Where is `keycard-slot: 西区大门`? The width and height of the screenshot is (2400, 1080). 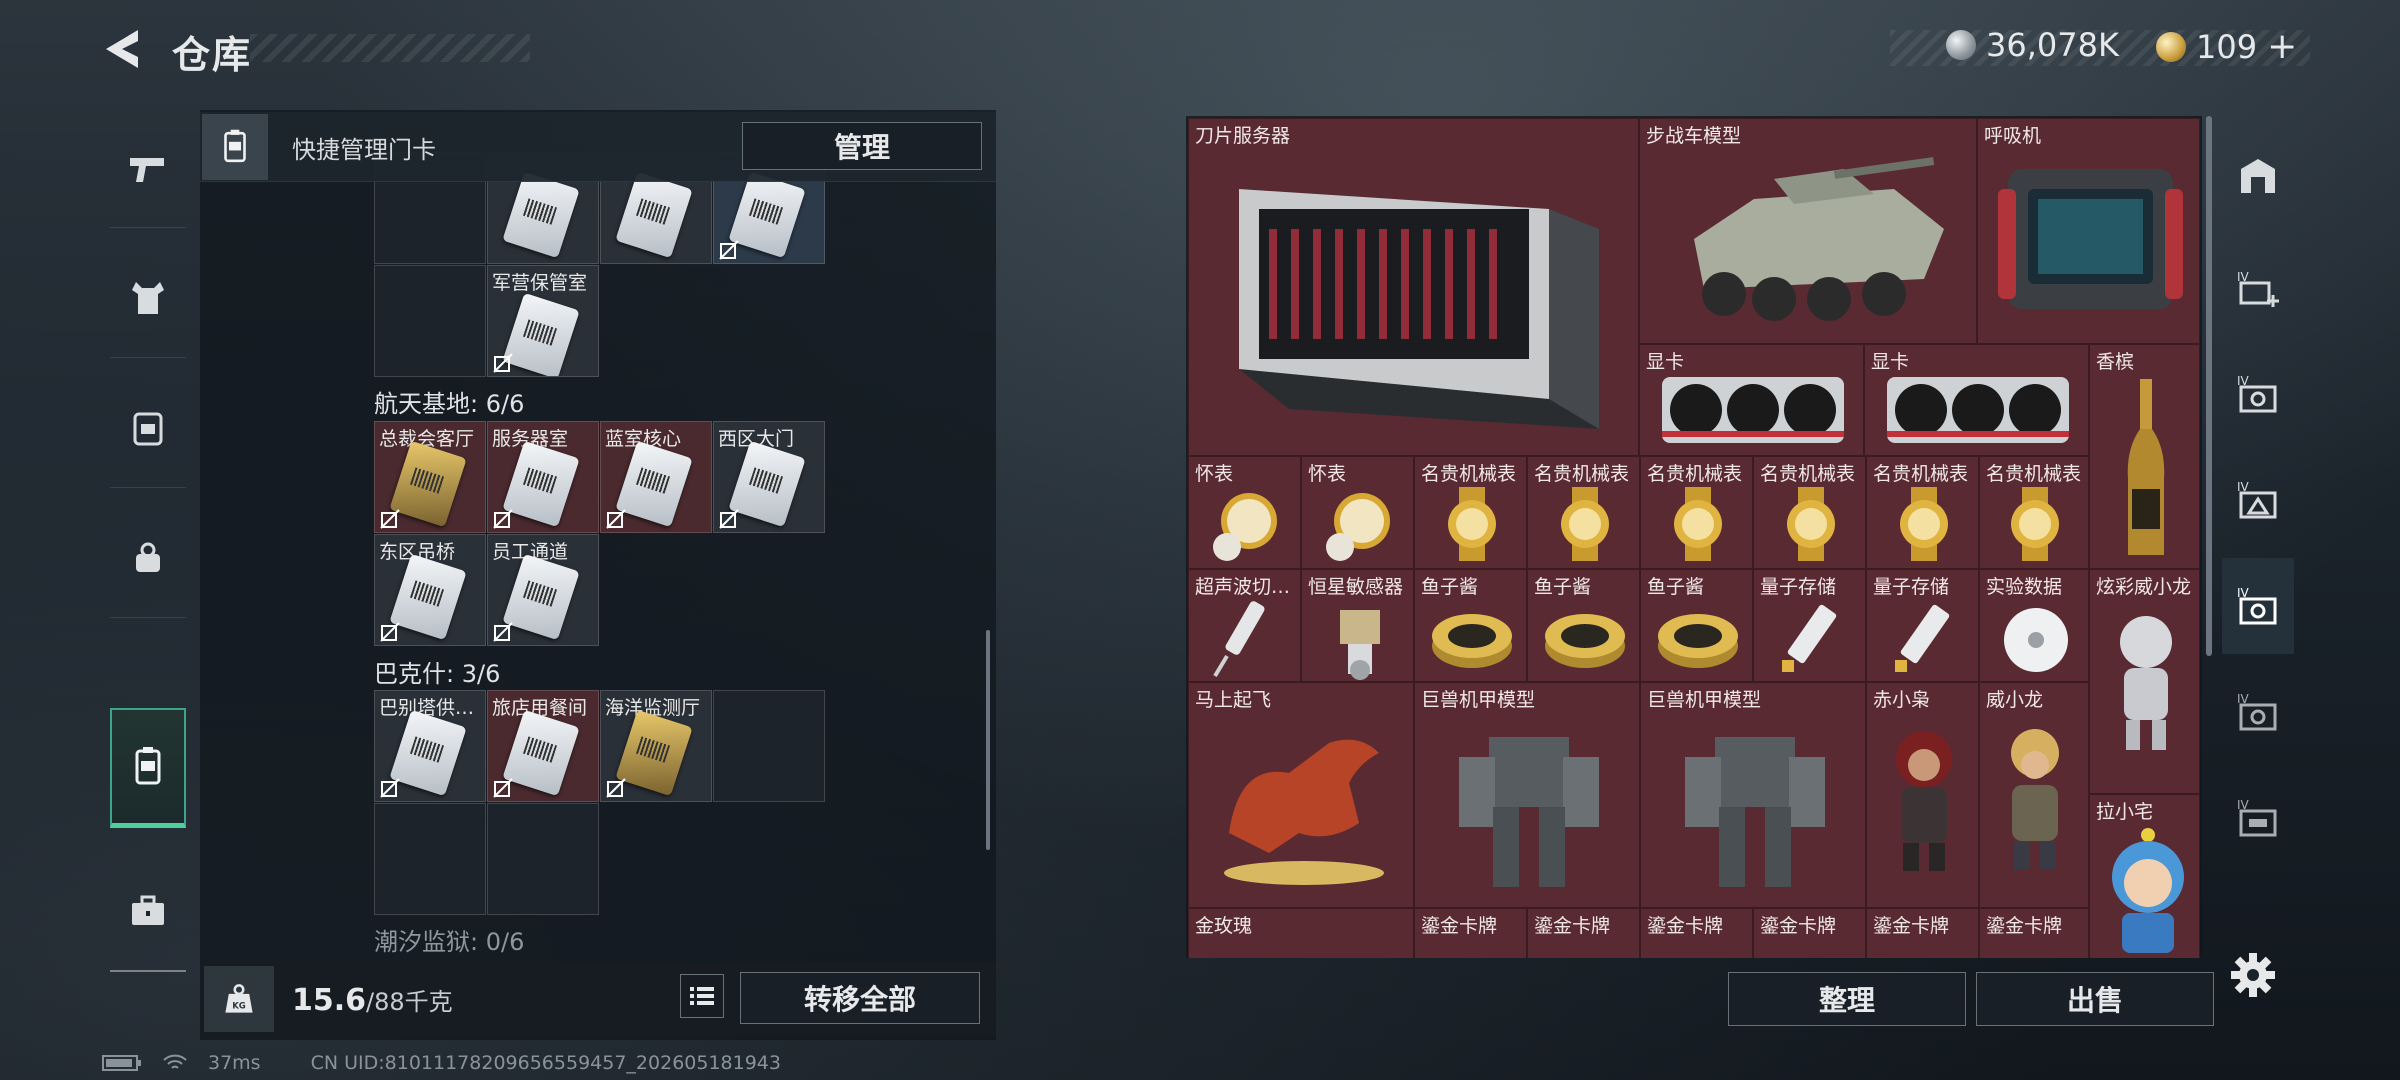
keycard-slot: 西区大门 is located at coordinates (769, 477).